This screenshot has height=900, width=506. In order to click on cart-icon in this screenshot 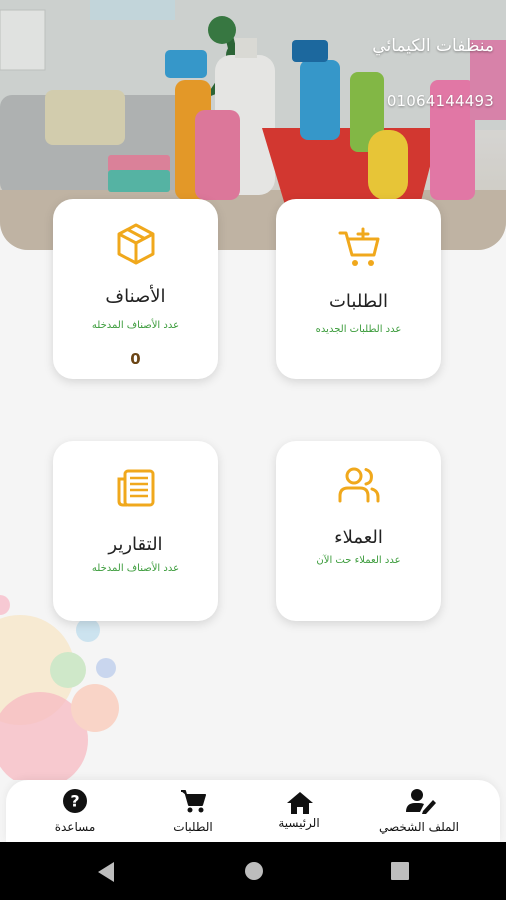, I will do `click(193, 801)`.